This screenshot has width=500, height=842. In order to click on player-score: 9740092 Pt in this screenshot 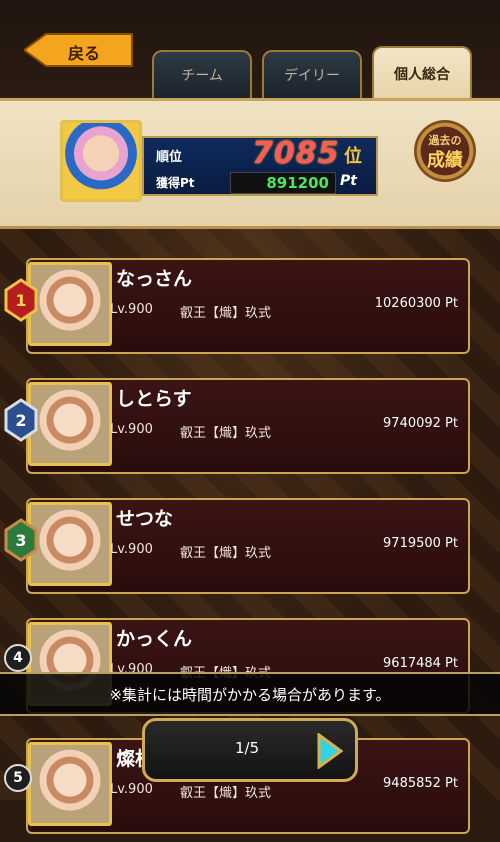, I will do `click(420, 423)`.